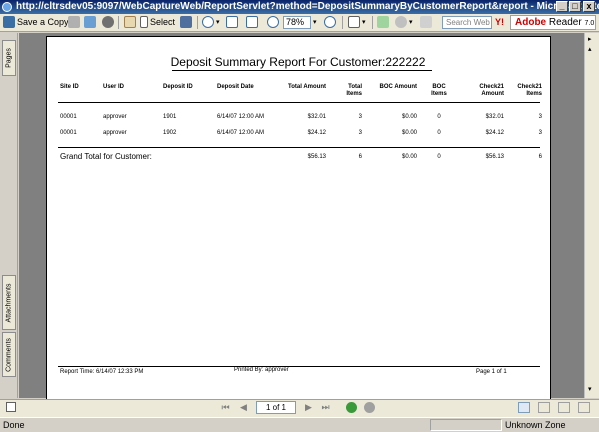 The height and width of the screenshot is (432, 599). Describe the element at coordinates (297, 22) in the screenshot. I see `zoom-level-field: 78%` at that location.